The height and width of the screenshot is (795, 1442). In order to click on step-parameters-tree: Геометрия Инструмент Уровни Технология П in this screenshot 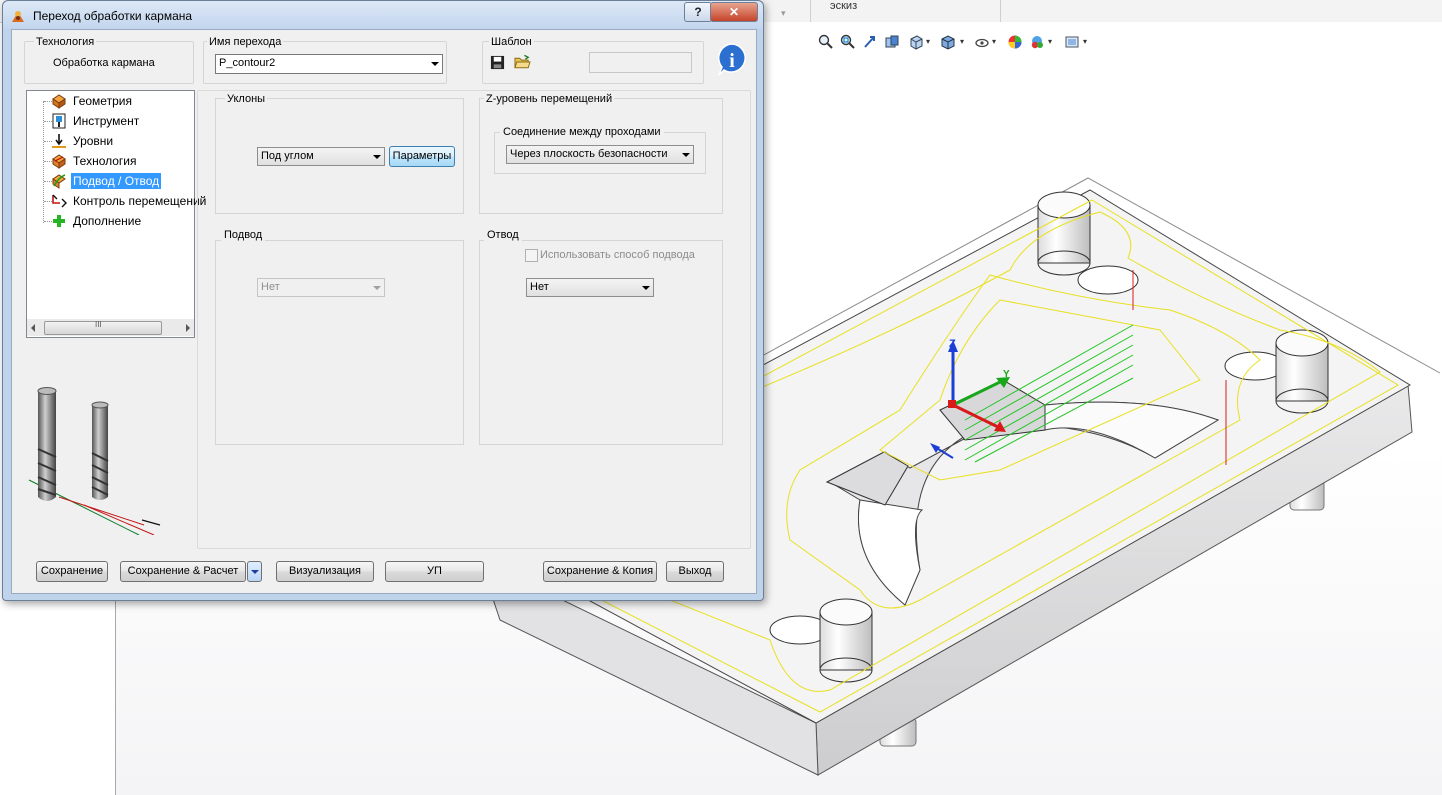, I will do `click(116, 214)`.